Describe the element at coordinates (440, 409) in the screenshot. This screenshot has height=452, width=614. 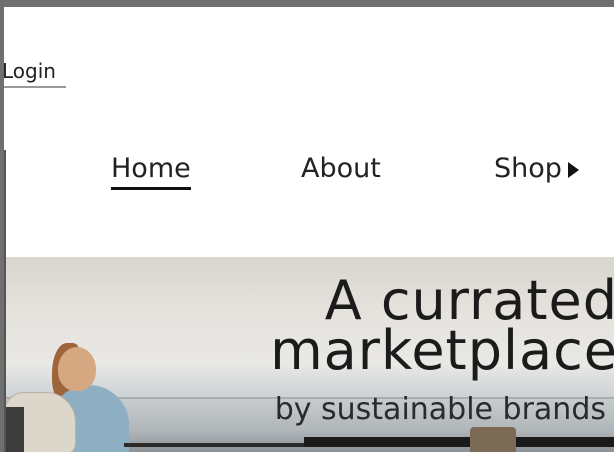
I see `hero-subtitle: by sustainable brands` at that location.